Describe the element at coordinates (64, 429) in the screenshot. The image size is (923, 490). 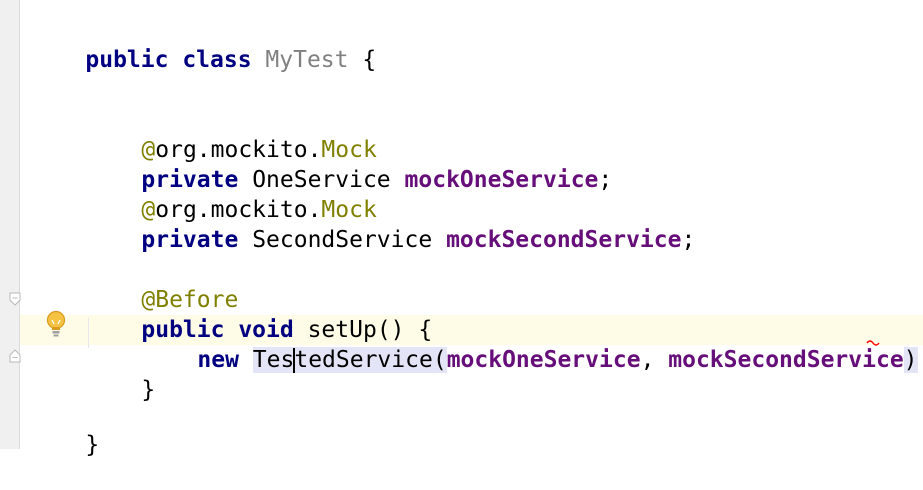
I see `code-line-class-close: }` at that location.